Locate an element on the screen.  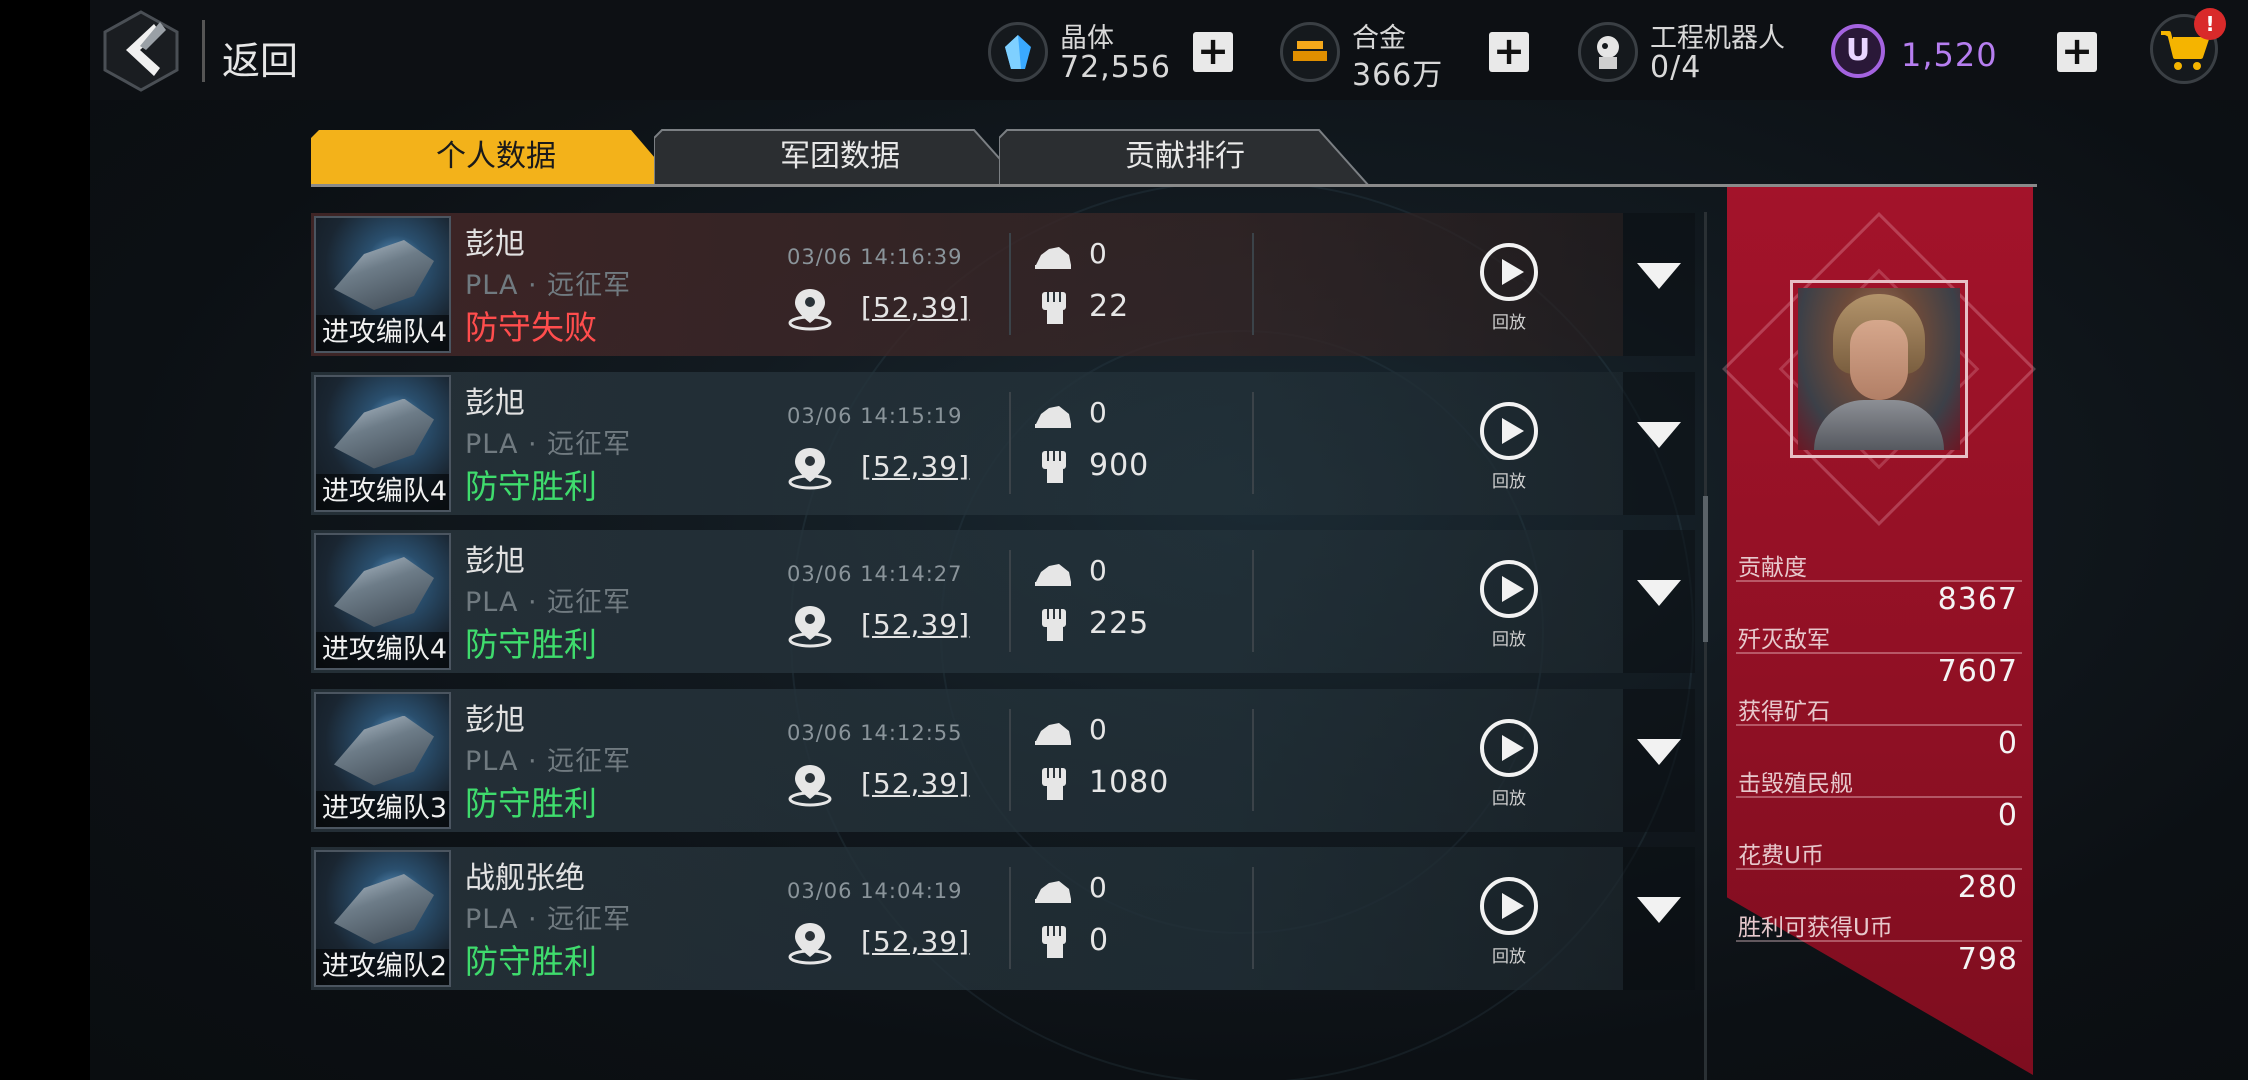
add-crystal-button: + is located at coordinates (1213, 52).